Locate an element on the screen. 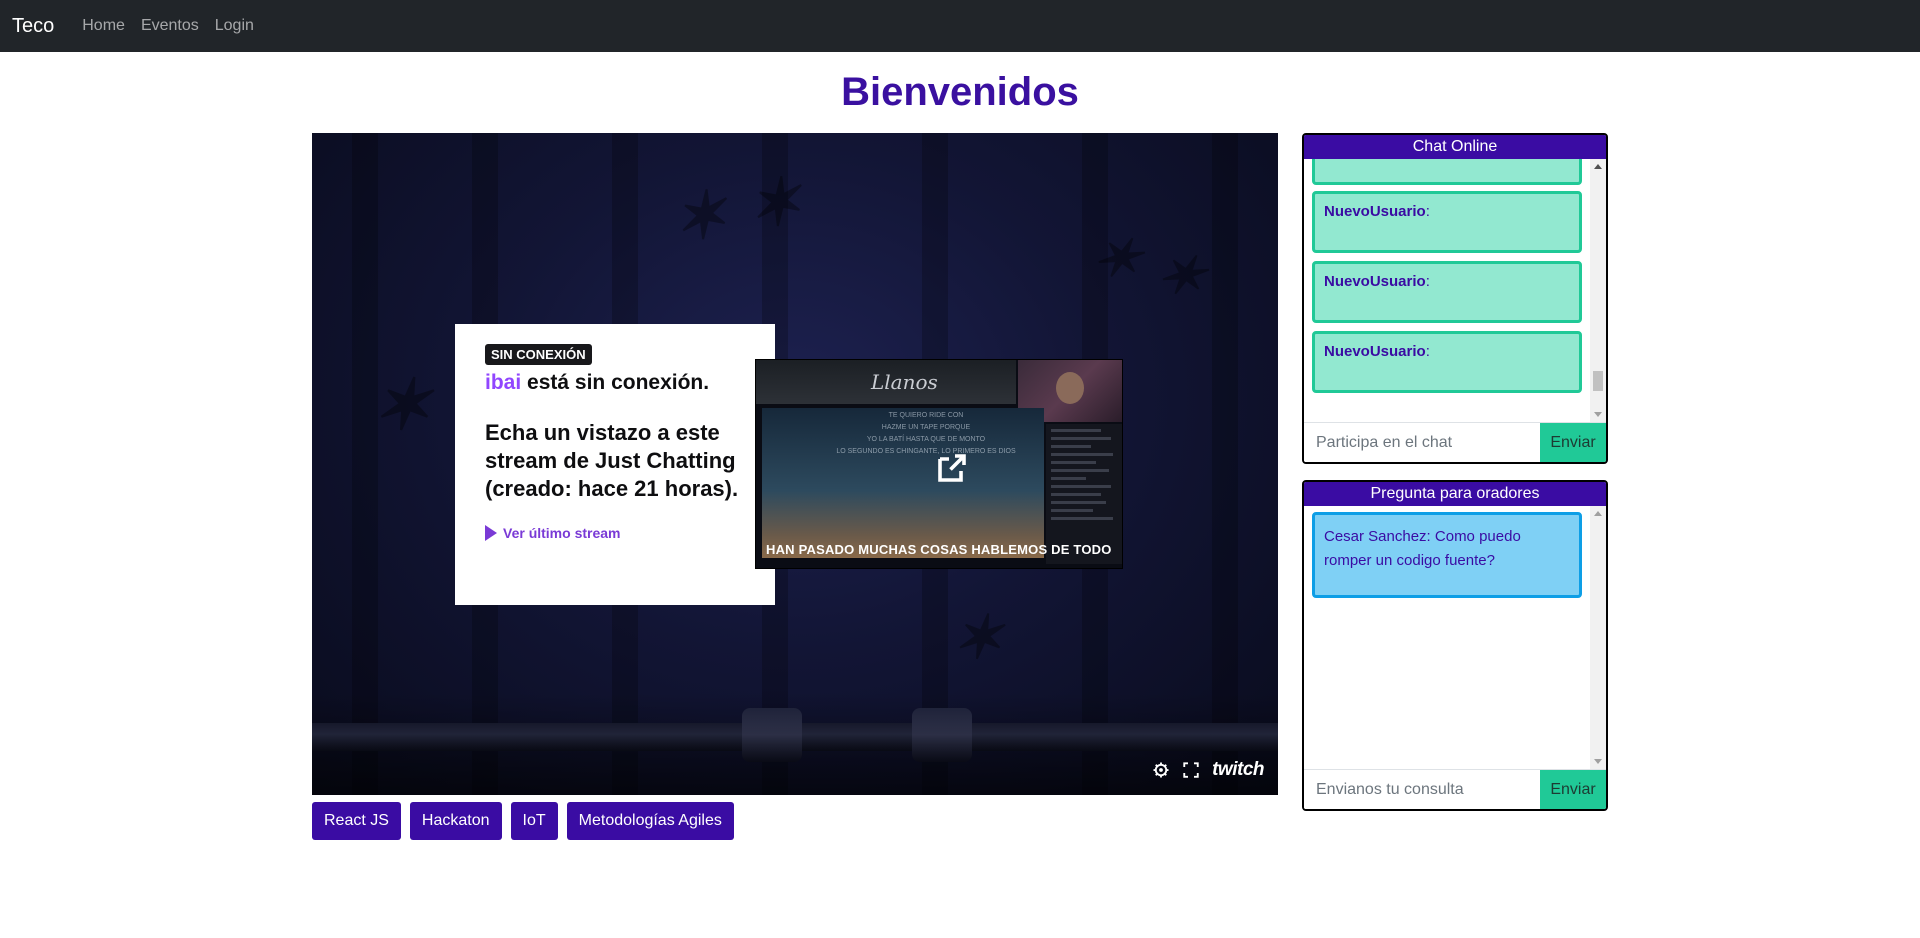 This screenshot has height=938, width=1920. channel-name: ibai is located at coordinates (503, 382).